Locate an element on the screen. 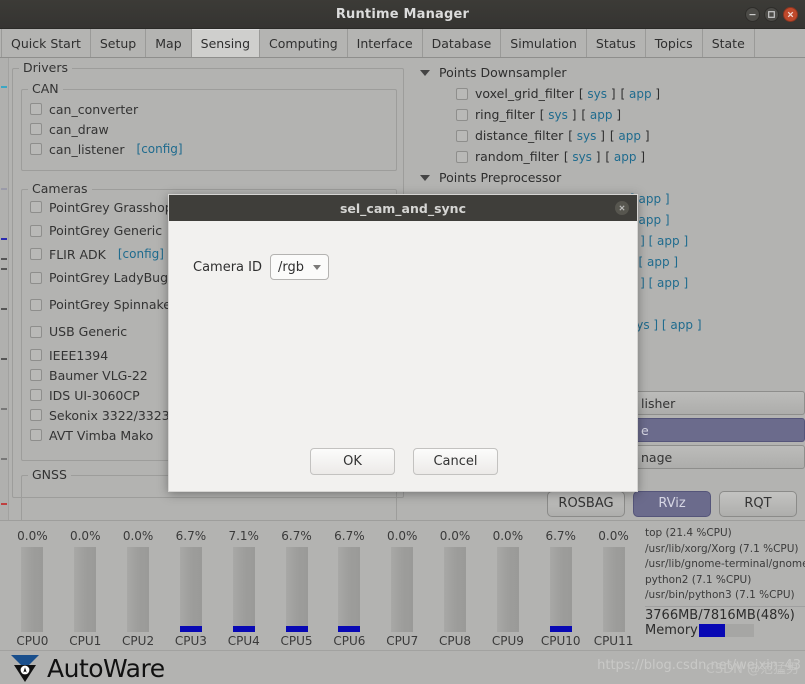 This screenshot has height=684, width=805. tree-item: voxel_grid_filter [ sys ] [ app ] is located at coordinates (608, 93).